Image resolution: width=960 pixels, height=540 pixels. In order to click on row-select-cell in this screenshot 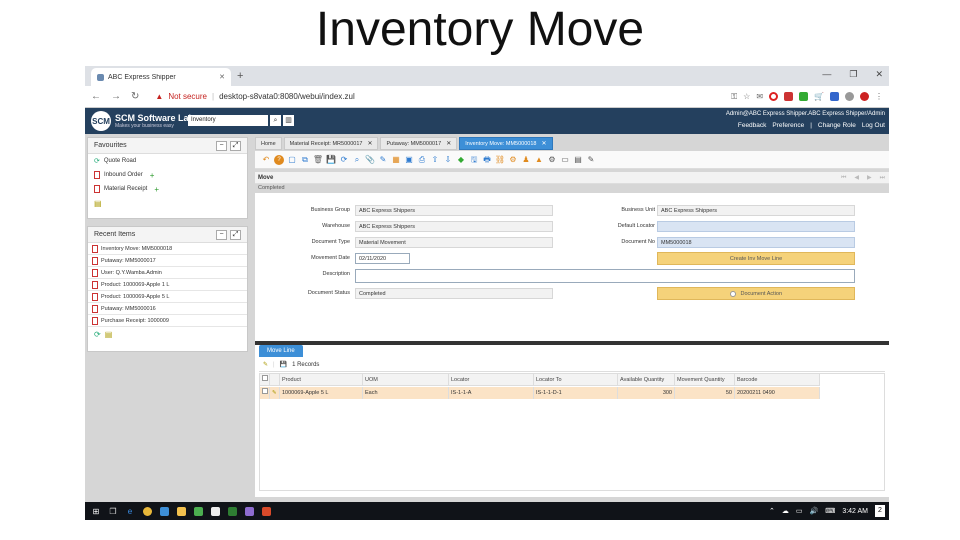, I will do `click(265, 393)`.